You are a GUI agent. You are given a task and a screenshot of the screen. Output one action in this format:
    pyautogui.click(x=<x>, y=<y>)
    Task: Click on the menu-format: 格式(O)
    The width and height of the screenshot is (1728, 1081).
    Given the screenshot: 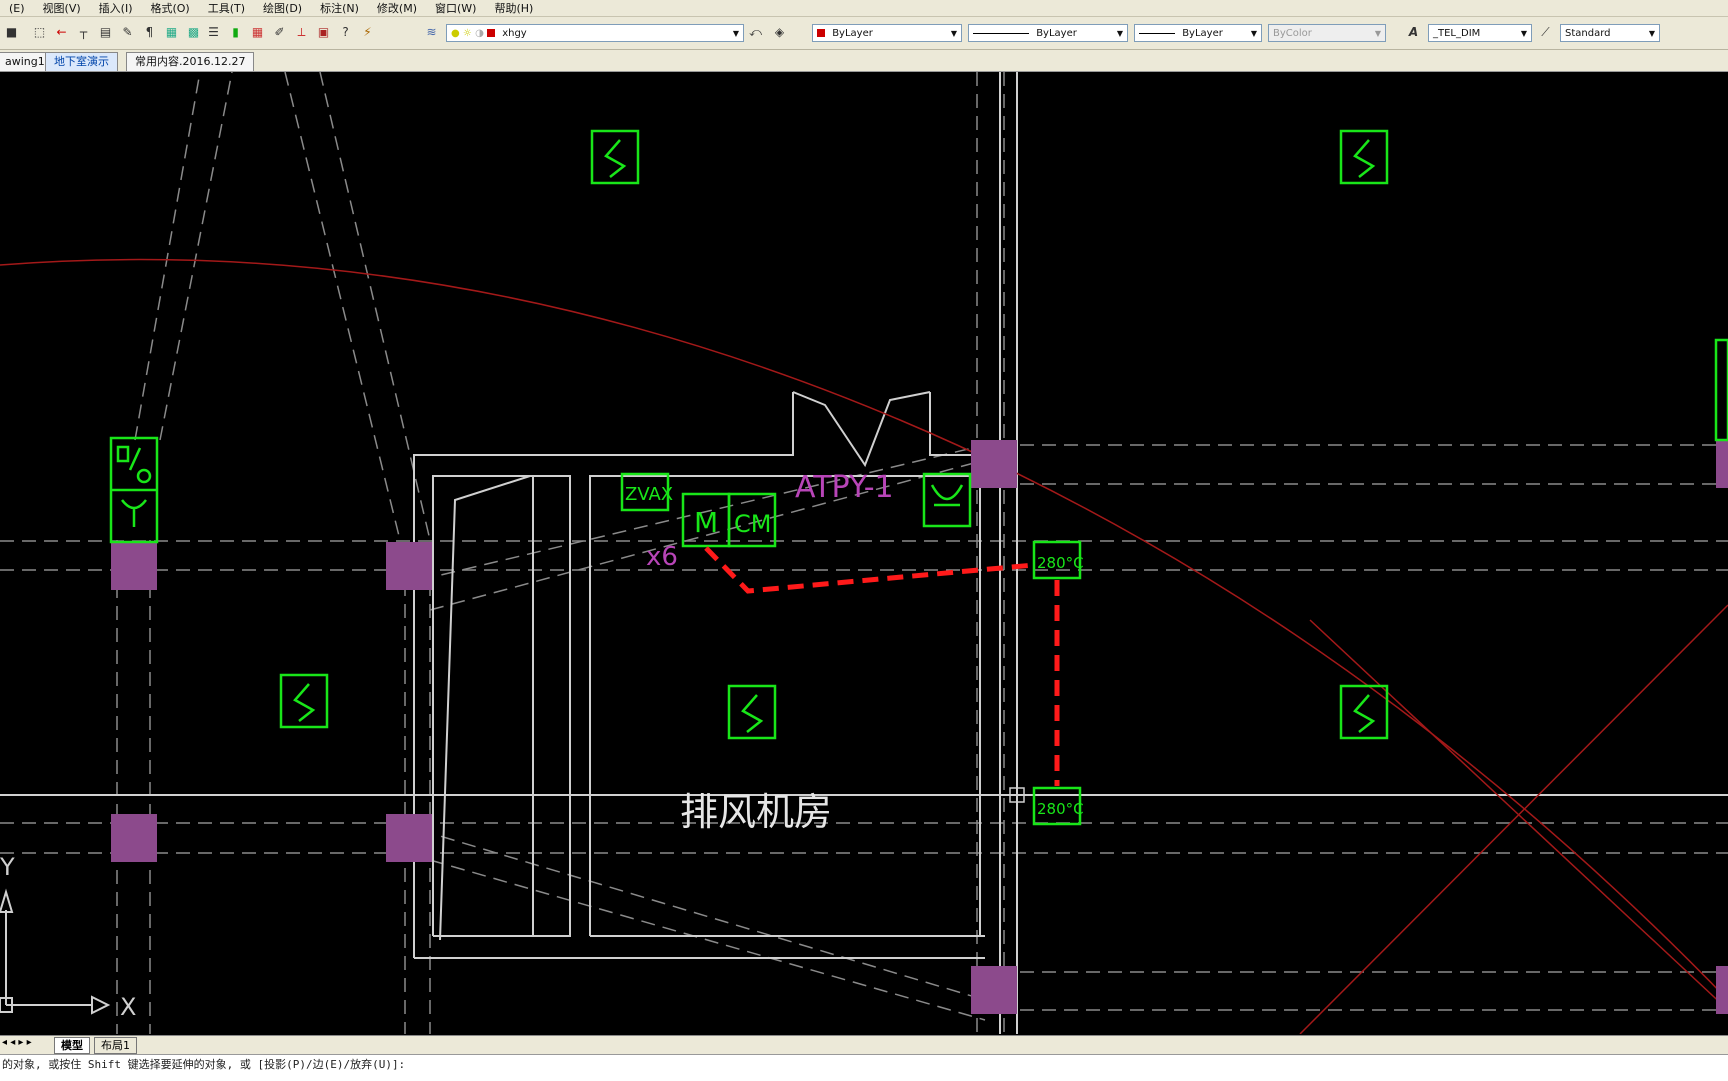 What is the action you would take?
    pyautogui.click(x=169, y=8)
    